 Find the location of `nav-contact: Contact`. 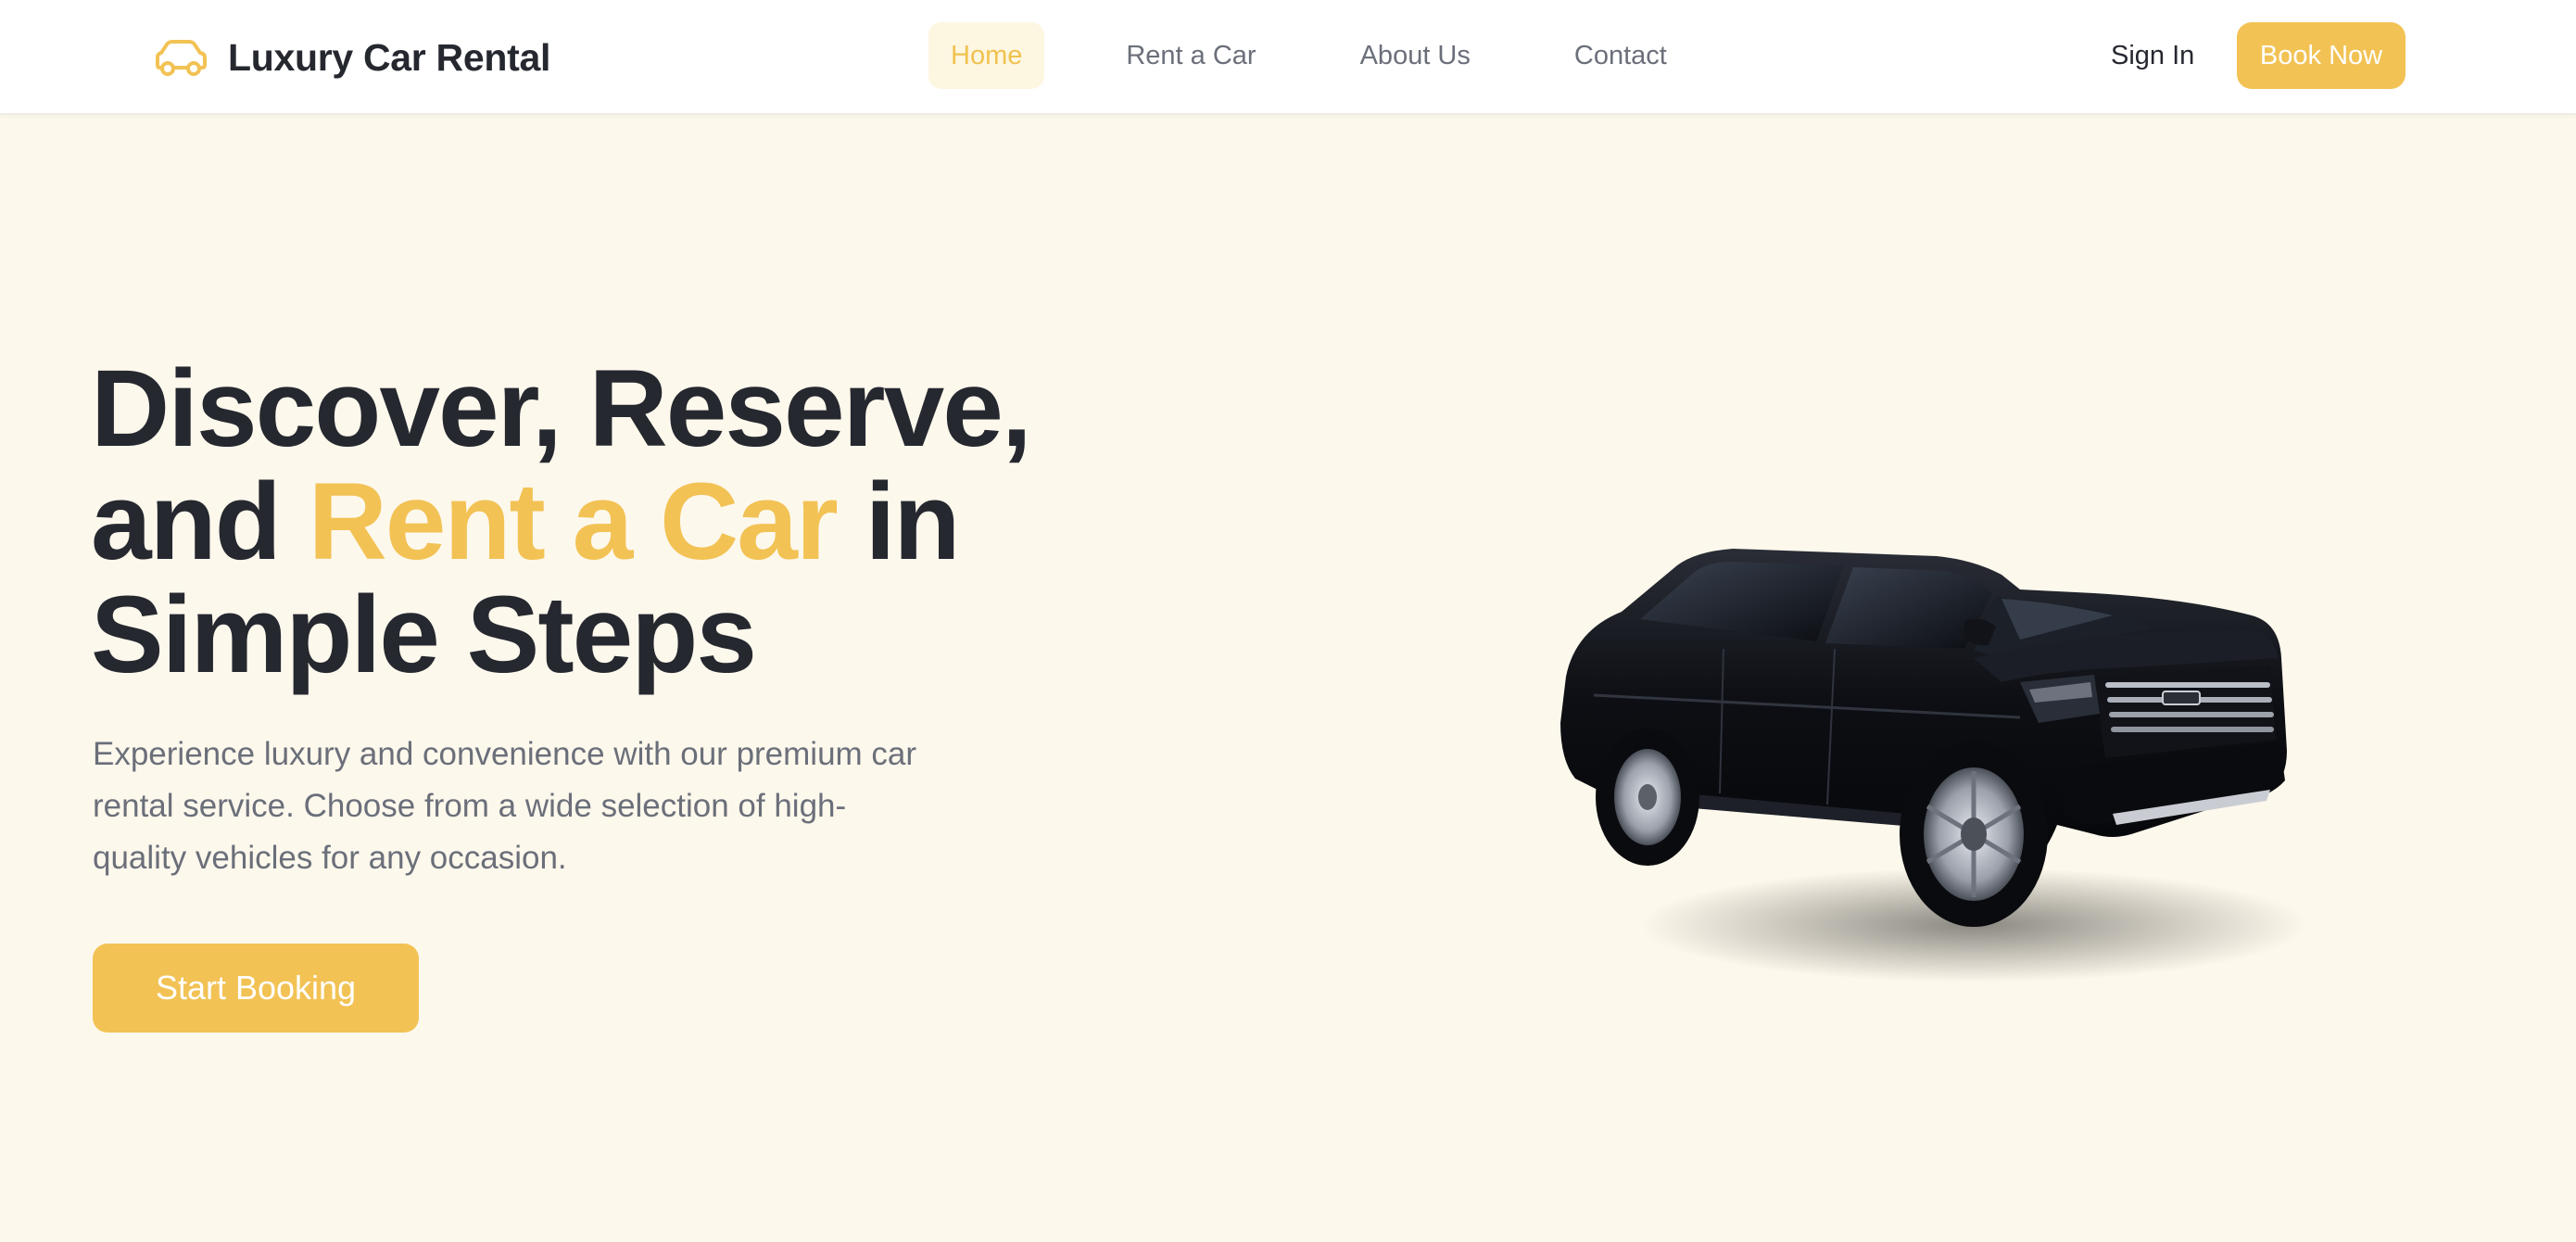

nav-contact: Contact is located at coordinates (1620, 55).